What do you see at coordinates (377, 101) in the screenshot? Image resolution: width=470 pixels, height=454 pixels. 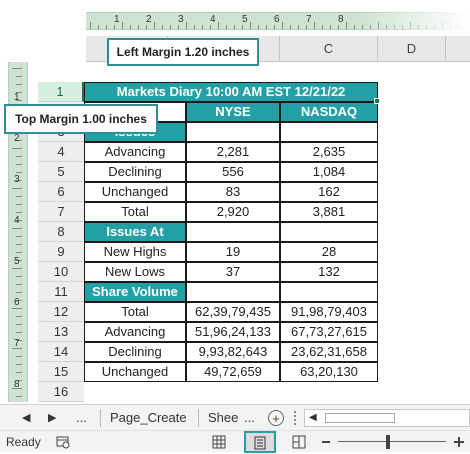 I see `fill-handle` at bounding box center [377, 101].